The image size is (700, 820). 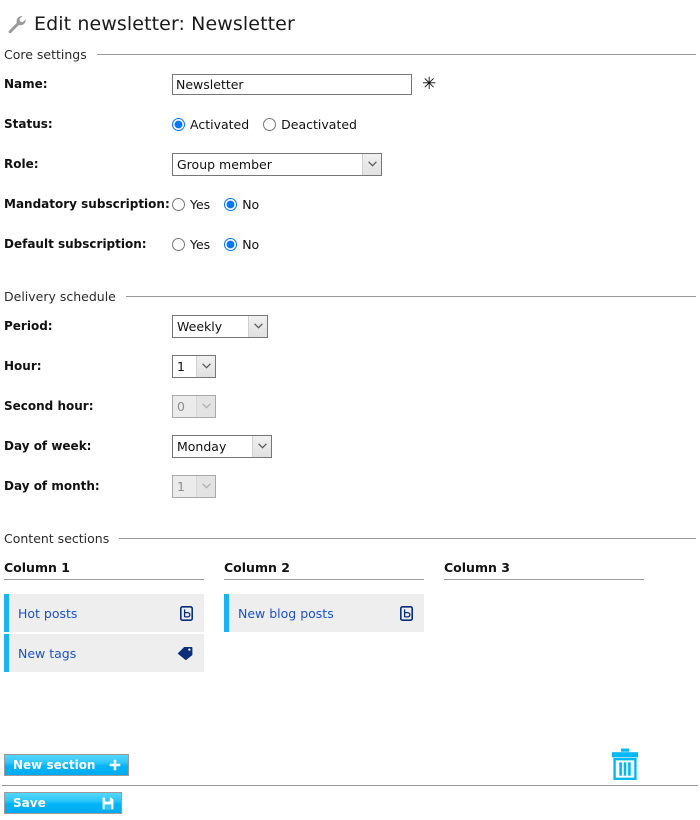 What do you see at coordinates (350, 406) in the screenshot?
I see `field-row-second-hour: Second hour: 0` at bounding box center [350, 406].